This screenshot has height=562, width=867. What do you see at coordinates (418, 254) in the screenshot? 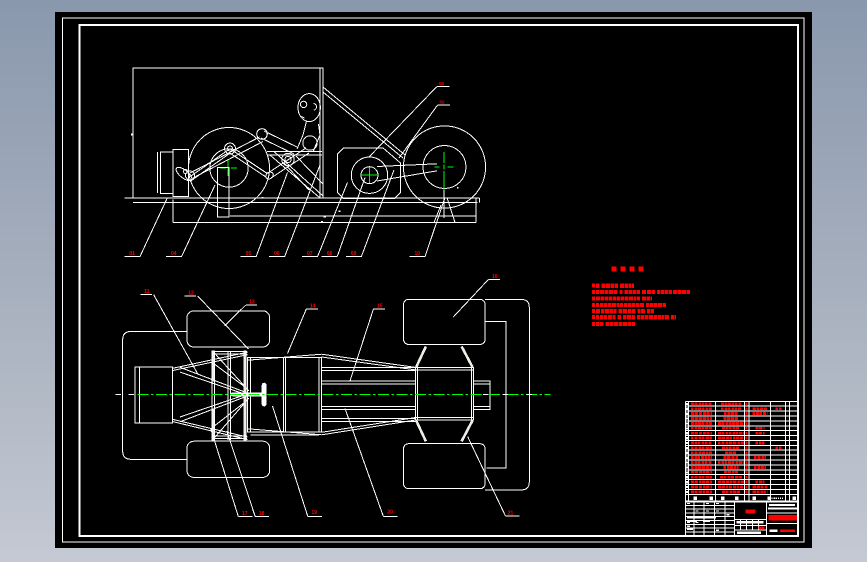
I see `svg-text: 10` at bounding box center [418, 254].